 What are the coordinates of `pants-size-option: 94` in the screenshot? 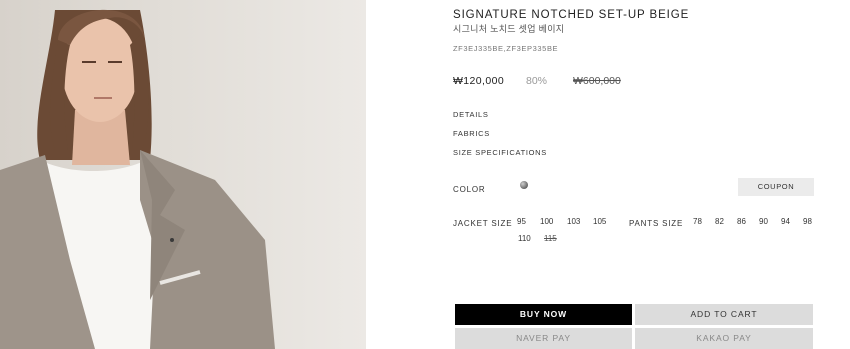 It's located at (785, 221).